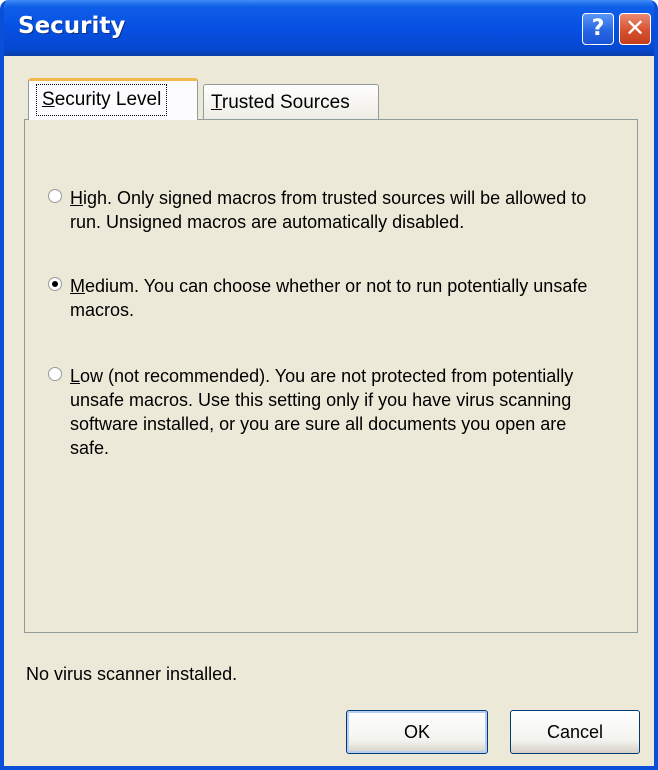 This screenshot has width=658, height=770. I want to click on tab-trusted-sources: Trusted Sources, so click(291, 103).